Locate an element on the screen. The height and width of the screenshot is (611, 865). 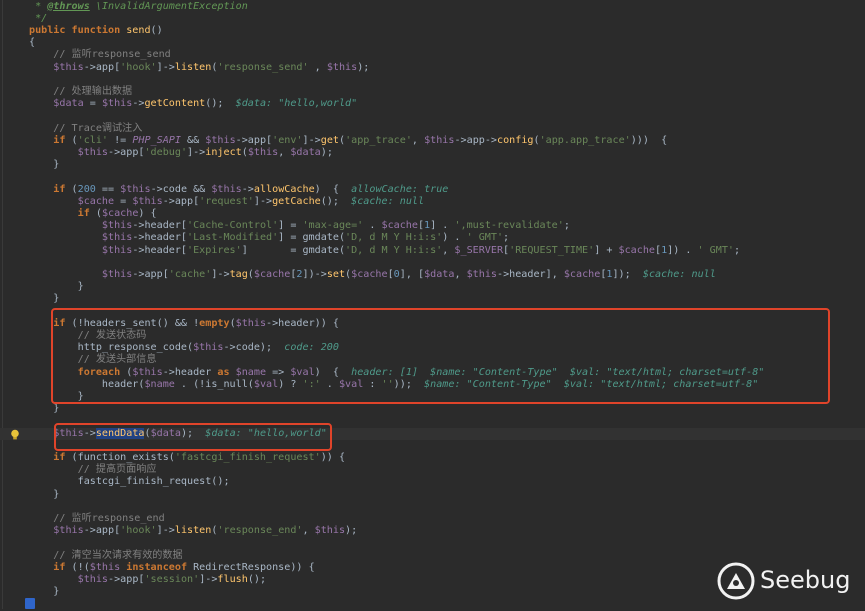
code-token: public function is located at coordinates (78, 30).